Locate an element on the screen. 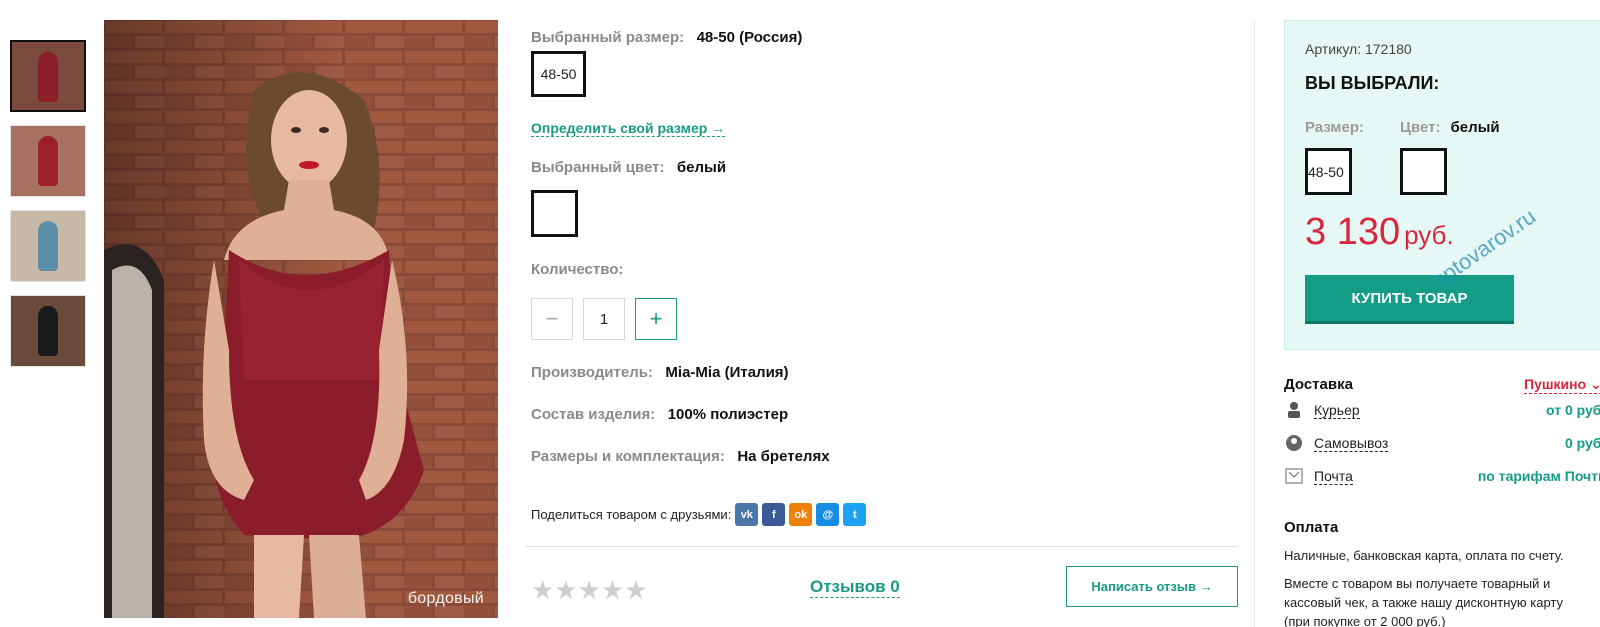 The height and width of the screenshot is (627, 1600). delivery-city-select: Пушкино ⌄ is located at coordinates (1562, 385).